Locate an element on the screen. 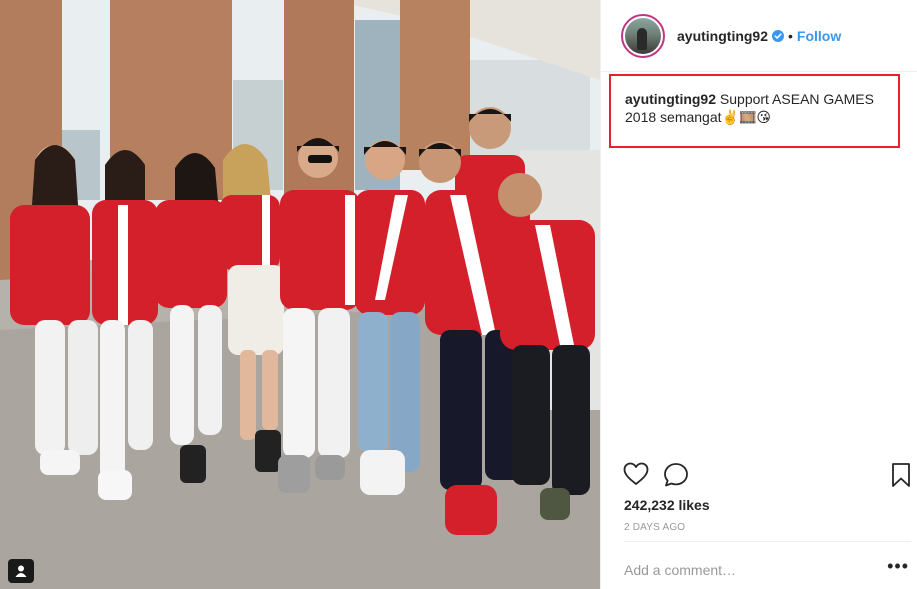  action-bar is located at coordinates (768, 475).